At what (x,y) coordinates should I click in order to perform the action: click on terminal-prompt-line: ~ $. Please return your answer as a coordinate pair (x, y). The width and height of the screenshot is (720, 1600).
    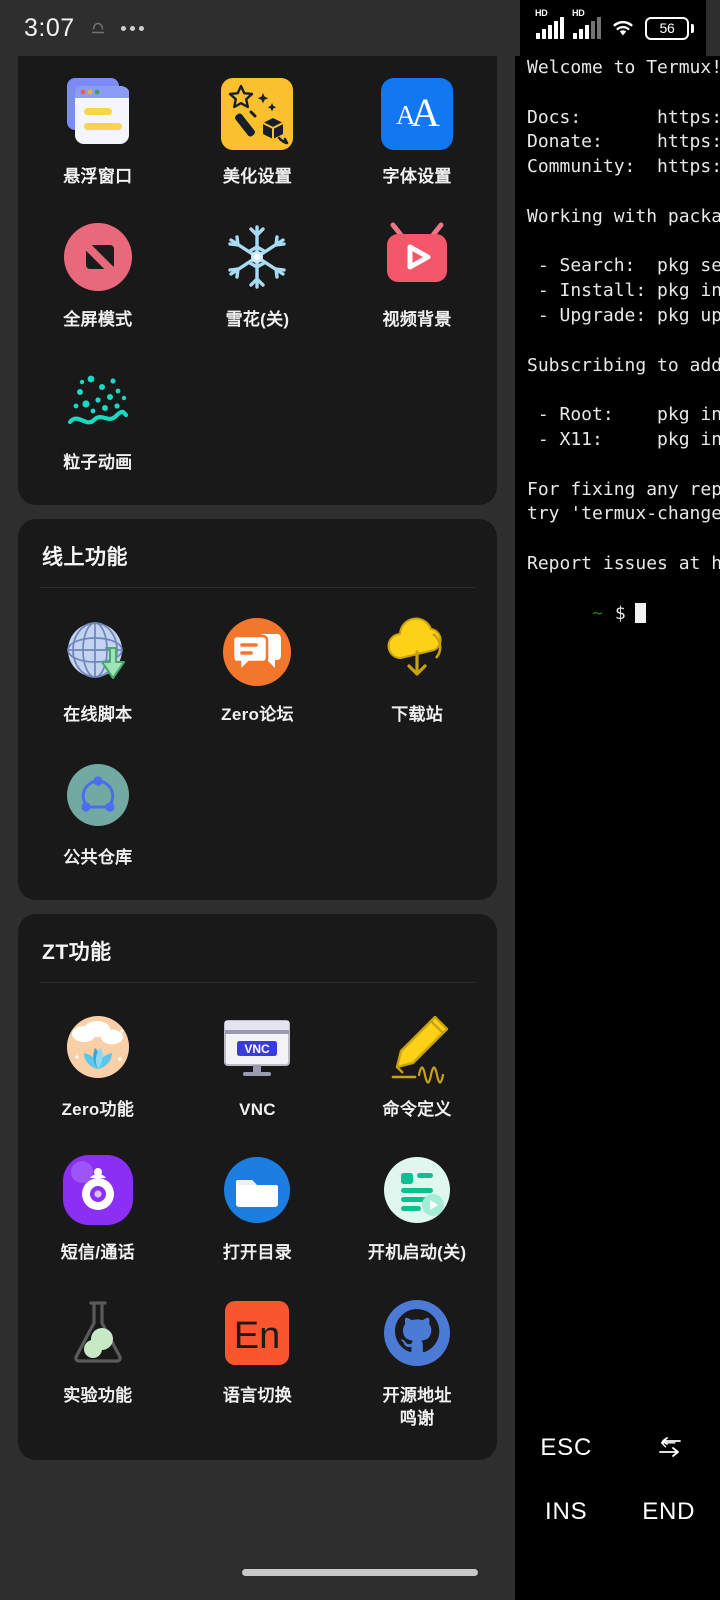
    Looking at the image, I should click on (623, 614).